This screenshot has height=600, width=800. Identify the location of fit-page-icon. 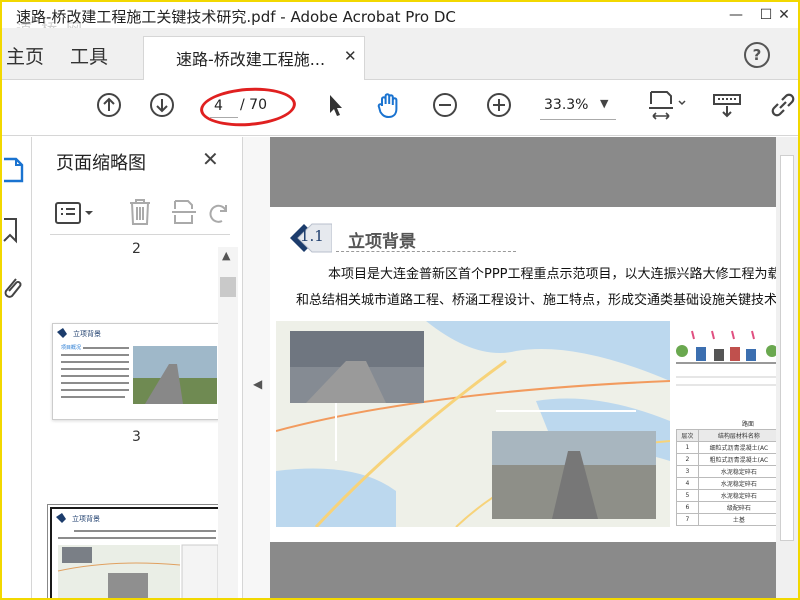
(667, 105).